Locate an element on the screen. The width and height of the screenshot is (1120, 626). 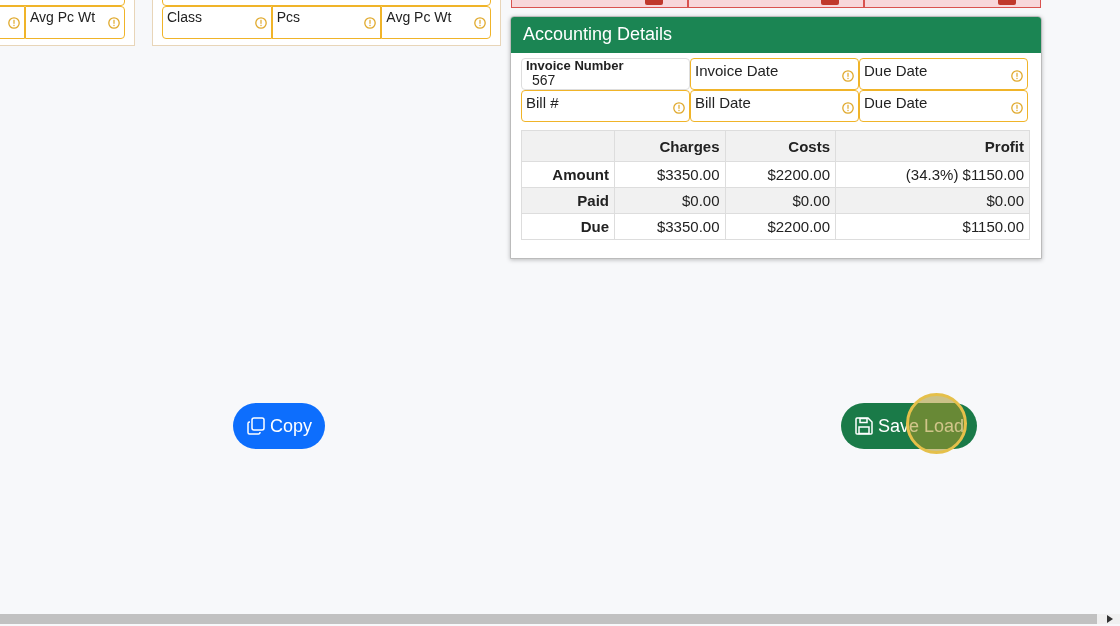
column-header: Costs is located at coordinates (780, 146).